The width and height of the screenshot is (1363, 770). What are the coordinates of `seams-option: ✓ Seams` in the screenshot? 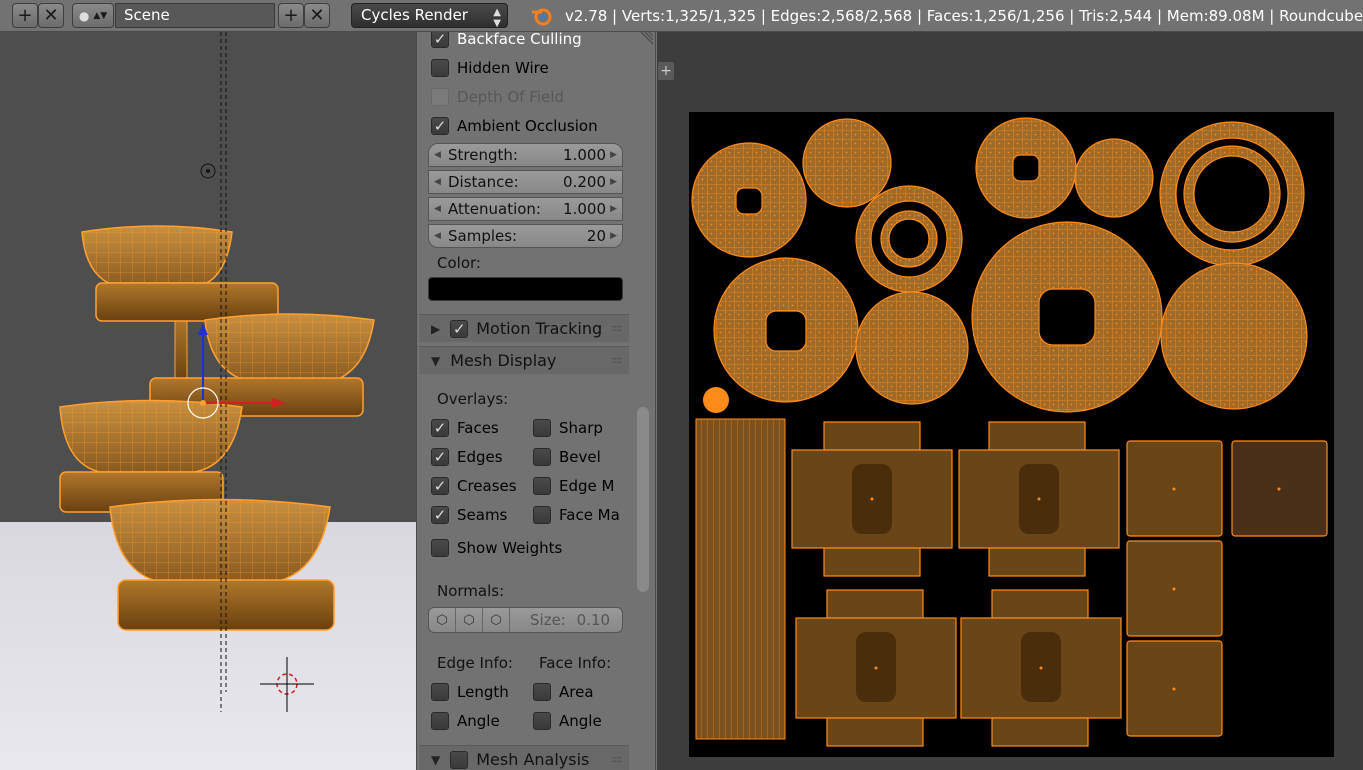 It's located at (462, 515).